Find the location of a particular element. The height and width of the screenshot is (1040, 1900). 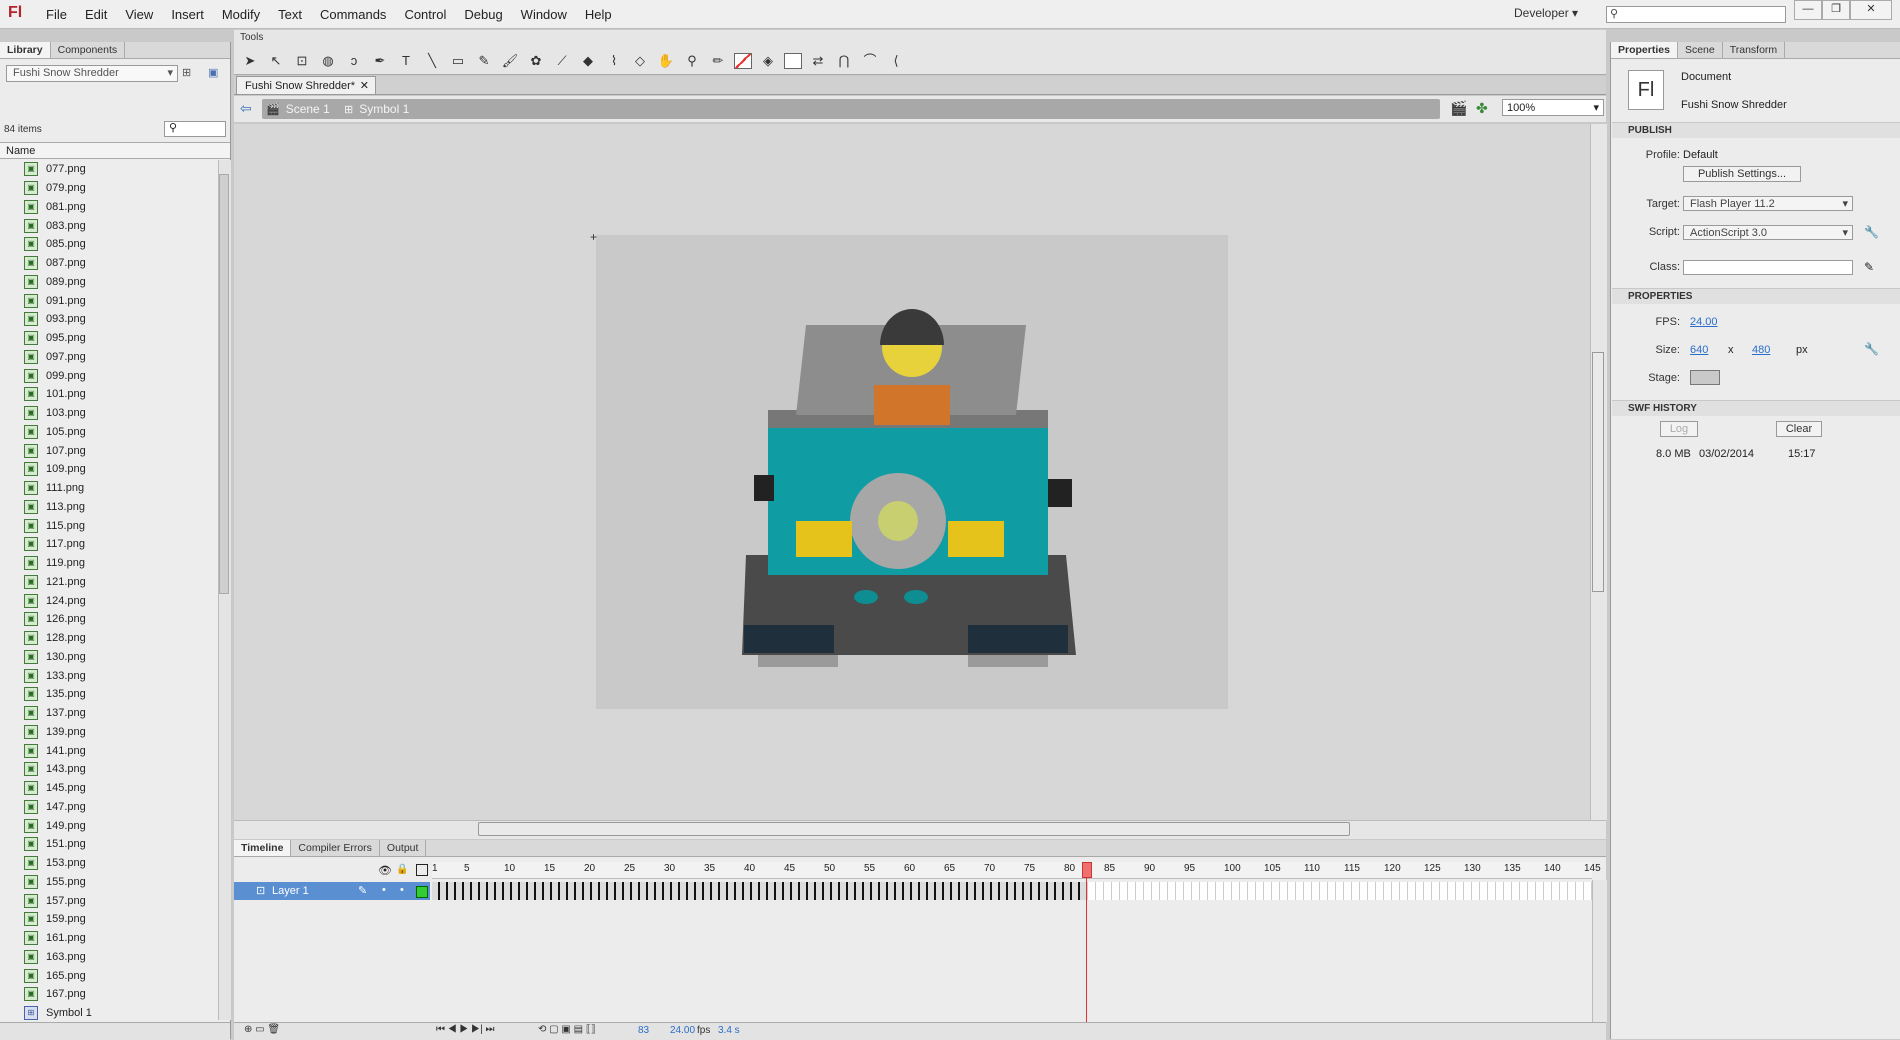

playhead is located at coordinates (1087, 870).